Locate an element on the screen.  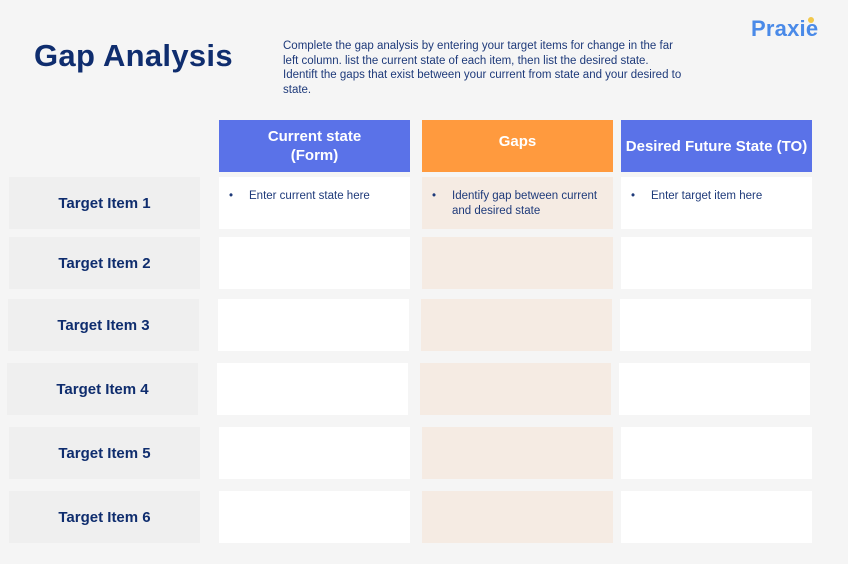
row-label: Target Item 3 is located at coordinates (103, 325).